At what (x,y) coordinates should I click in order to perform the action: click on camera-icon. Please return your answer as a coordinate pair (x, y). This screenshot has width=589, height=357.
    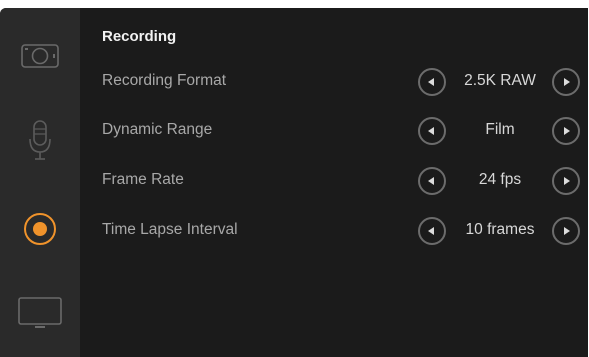
    Looking at the image, I should click on (40, 58).